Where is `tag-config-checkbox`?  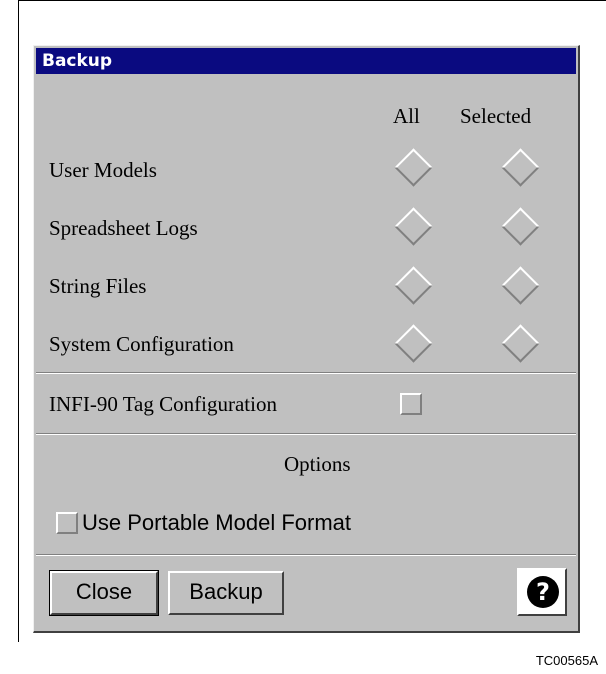
tag-config-checkbox is located at coordinates (411, 404).